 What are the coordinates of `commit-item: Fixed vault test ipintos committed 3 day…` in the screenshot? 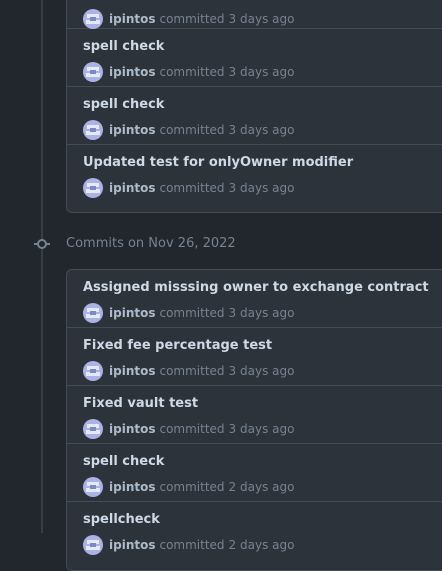 It's located at (254, 415).